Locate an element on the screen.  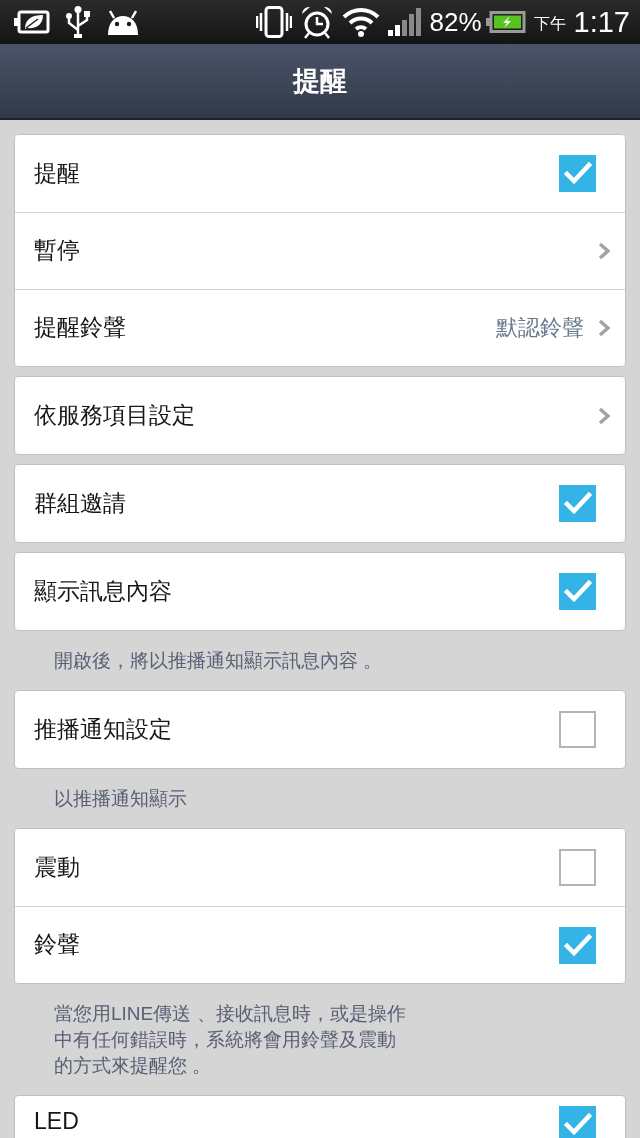
row-label: 群組邀請 is located at coordinates (80, 503).